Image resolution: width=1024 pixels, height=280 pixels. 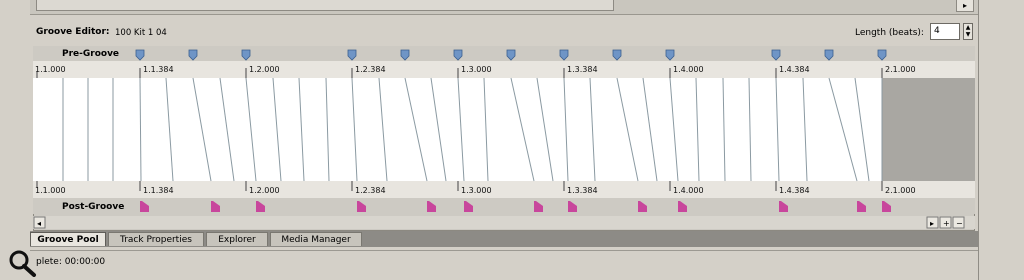 What do you see at coordinates (91, 54) in the screenshot?
I see `pre-groove-label: Pre-Groove` at bounding box center [91, 54].